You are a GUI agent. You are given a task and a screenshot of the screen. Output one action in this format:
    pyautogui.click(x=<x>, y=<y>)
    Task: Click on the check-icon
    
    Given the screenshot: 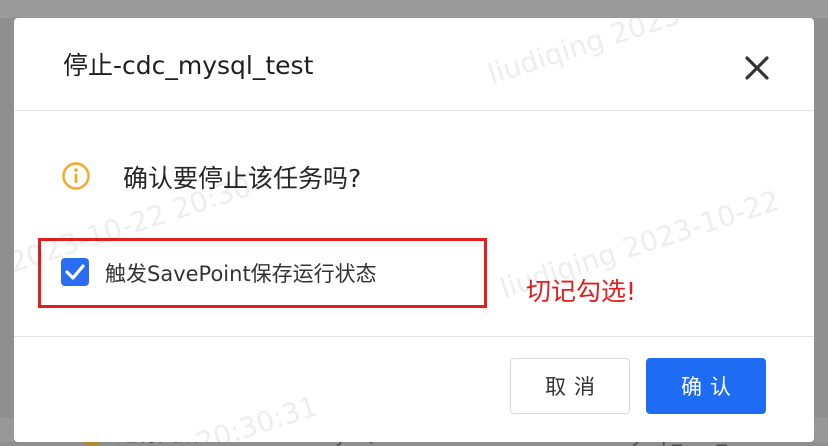 What is the action you would take?
    pyautogui.click(x=75, y=272)
    